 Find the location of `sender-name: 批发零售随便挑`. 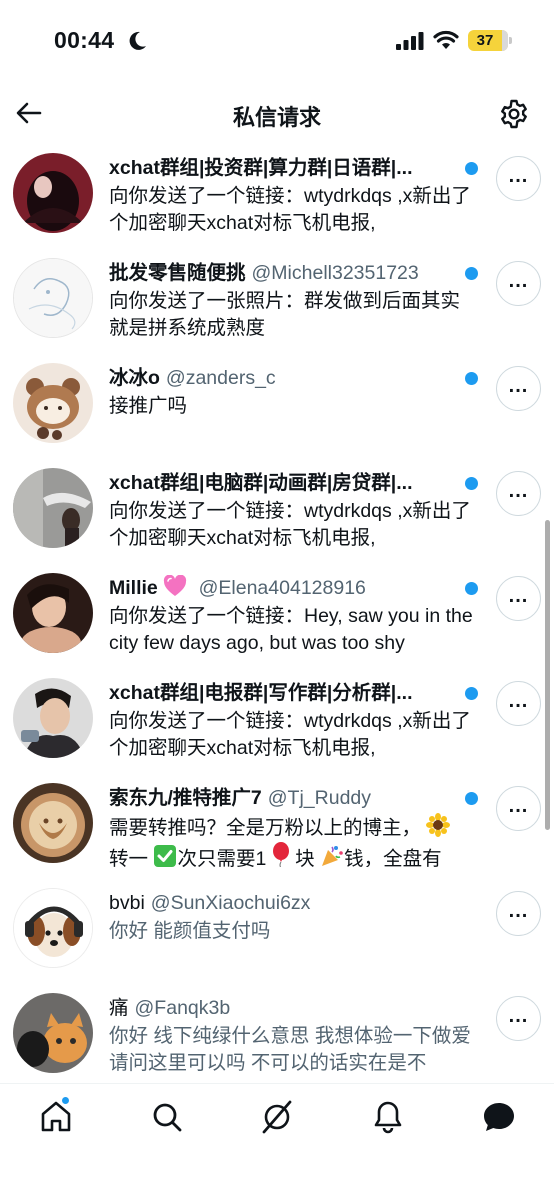

sender-name: 批发零售随便挑 is located at coordinates (177, 273).